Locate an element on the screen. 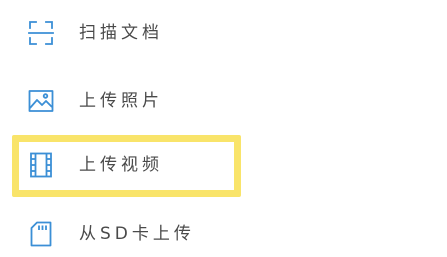  menu-item-label: 上传照片 is located at coordinates (121, 101).